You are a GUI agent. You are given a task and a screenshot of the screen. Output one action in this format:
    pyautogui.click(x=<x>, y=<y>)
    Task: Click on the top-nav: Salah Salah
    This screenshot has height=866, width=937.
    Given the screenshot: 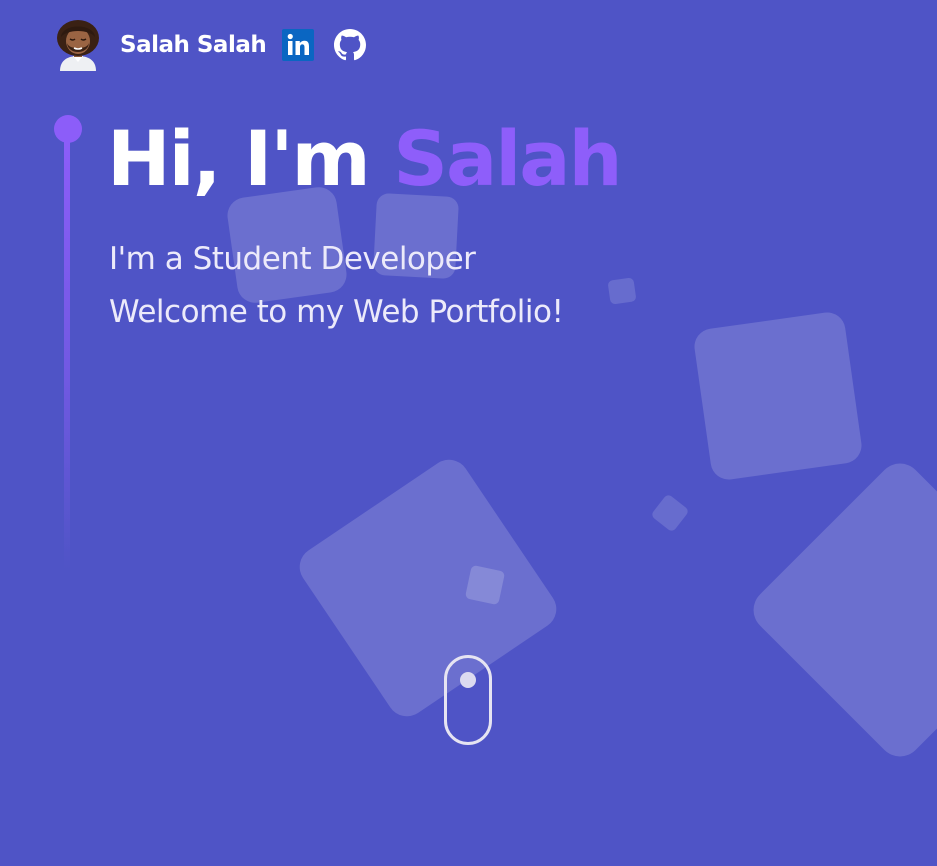 What is the action you would take?
    pyautogui.click(x=211, y=45)
    